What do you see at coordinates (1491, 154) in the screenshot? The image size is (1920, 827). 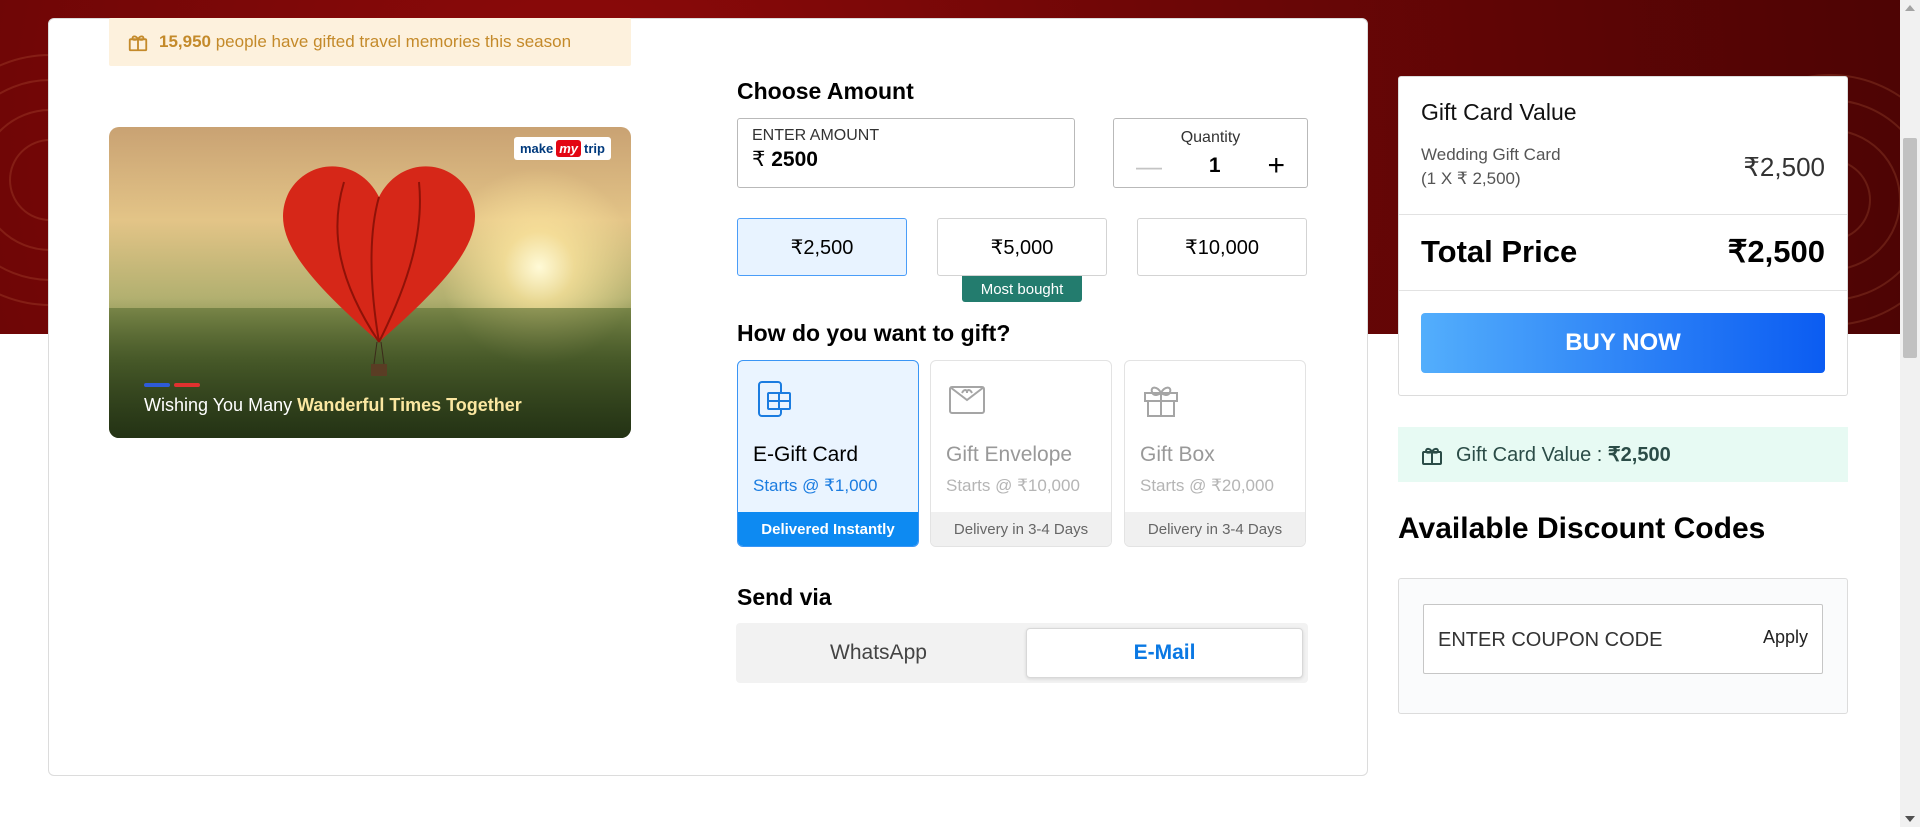 I see `summary-item-name: Wedding Gift Card` at bounding box center [1491, 154].